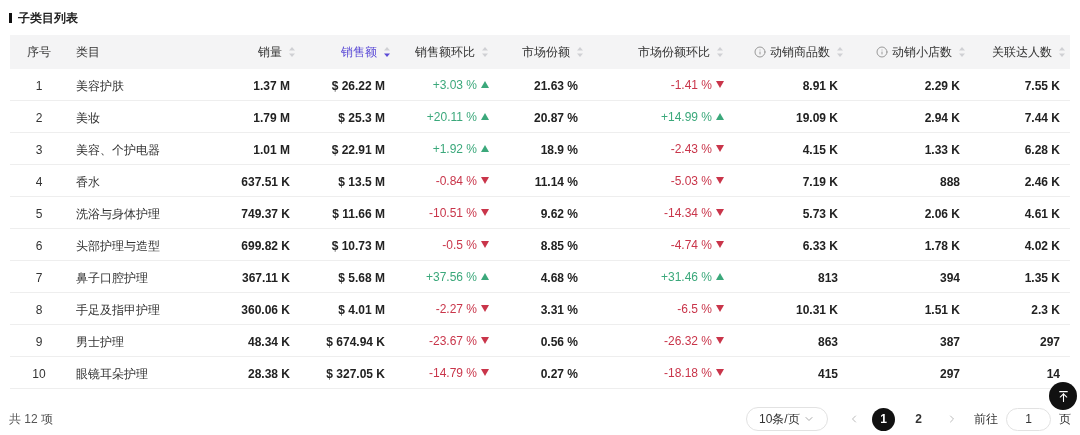 The height and width of the screenshot is (435, 1080). I want to click on page-suffix: 页, so click(1065, 419).